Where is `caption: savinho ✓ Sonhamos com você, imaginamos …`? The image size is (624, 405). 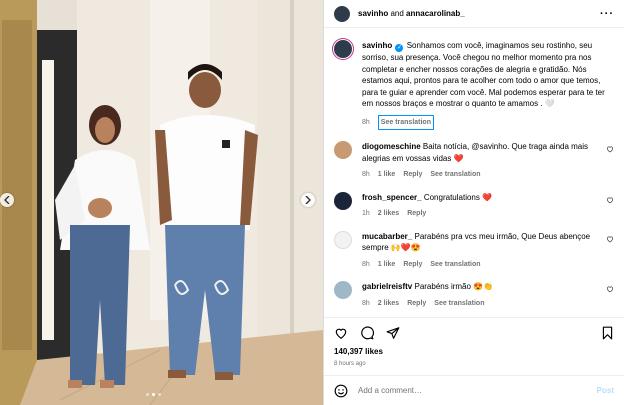
caption: savinho ✓ Sonhamos com você, imaginamos … is located at coordinates (474, 85).